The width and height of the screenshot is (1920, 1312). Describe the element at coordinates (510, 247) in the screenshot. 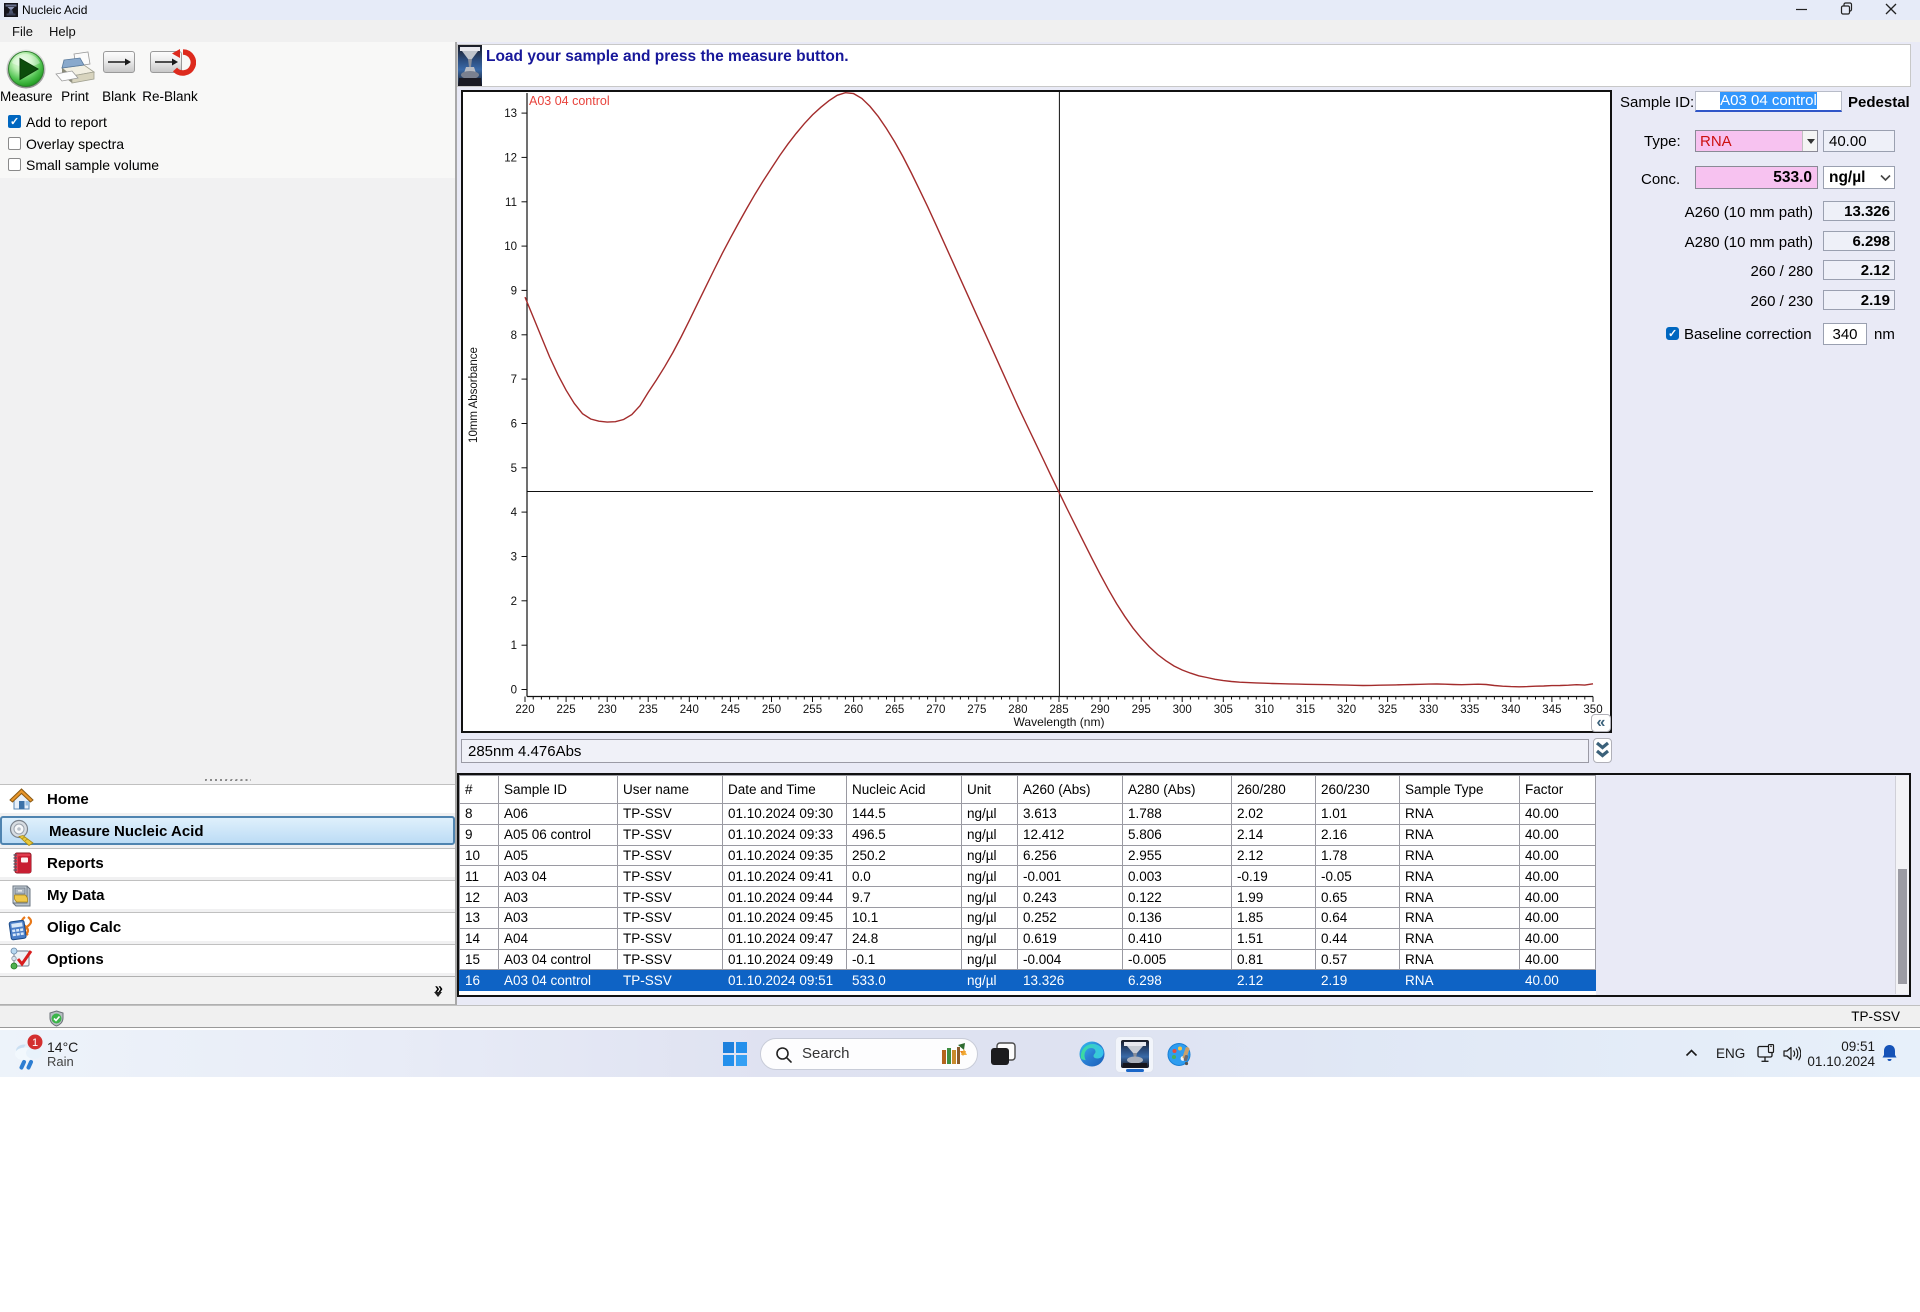

I see `svg-text: 10` at that location.